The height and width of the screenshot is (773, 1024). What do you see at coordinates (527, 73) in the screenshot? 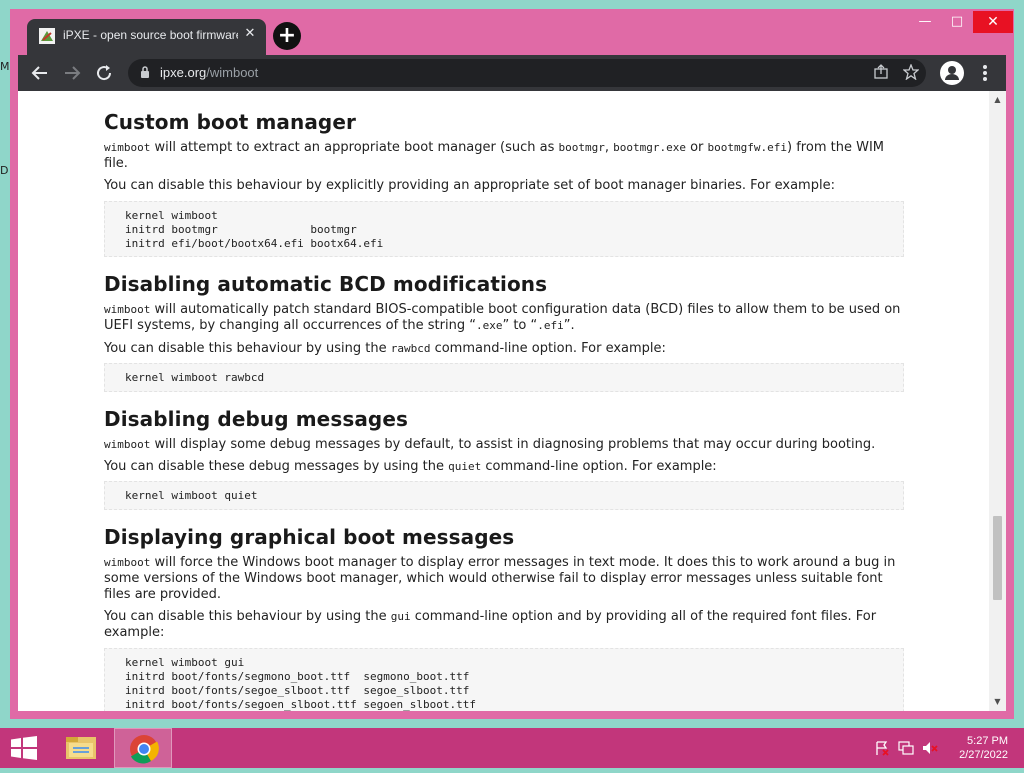
I see `address-bar: ipxe.org/wimboot` at bounding box center [527, 73].